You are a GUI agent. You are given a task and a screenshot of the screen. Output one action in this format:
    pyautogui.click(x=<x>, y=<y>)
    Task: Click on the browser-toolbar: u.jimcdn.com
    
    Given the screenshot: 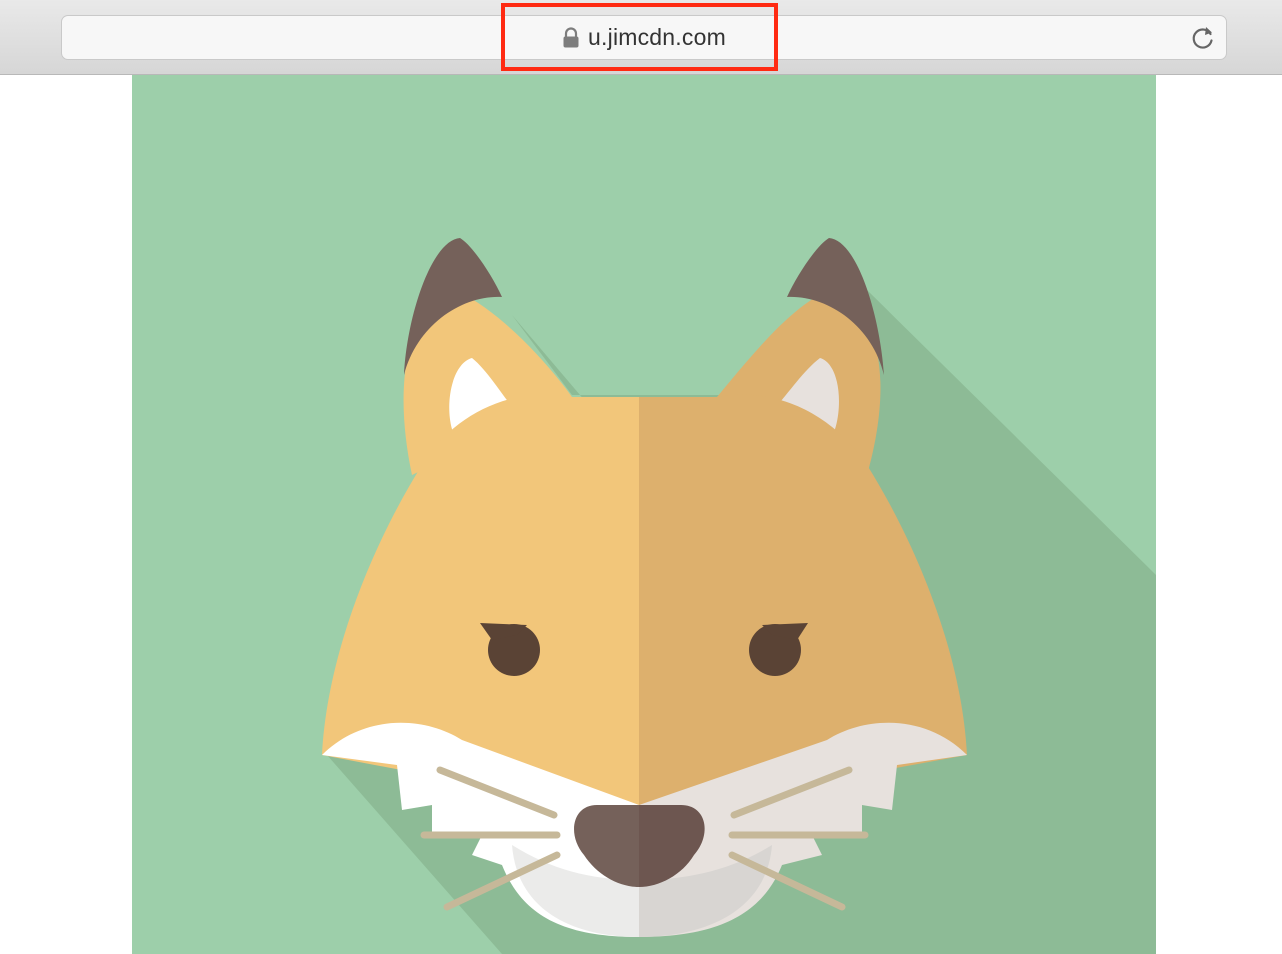 What is the action you would take?
    pyautogui.click(x=641, y=37)
    